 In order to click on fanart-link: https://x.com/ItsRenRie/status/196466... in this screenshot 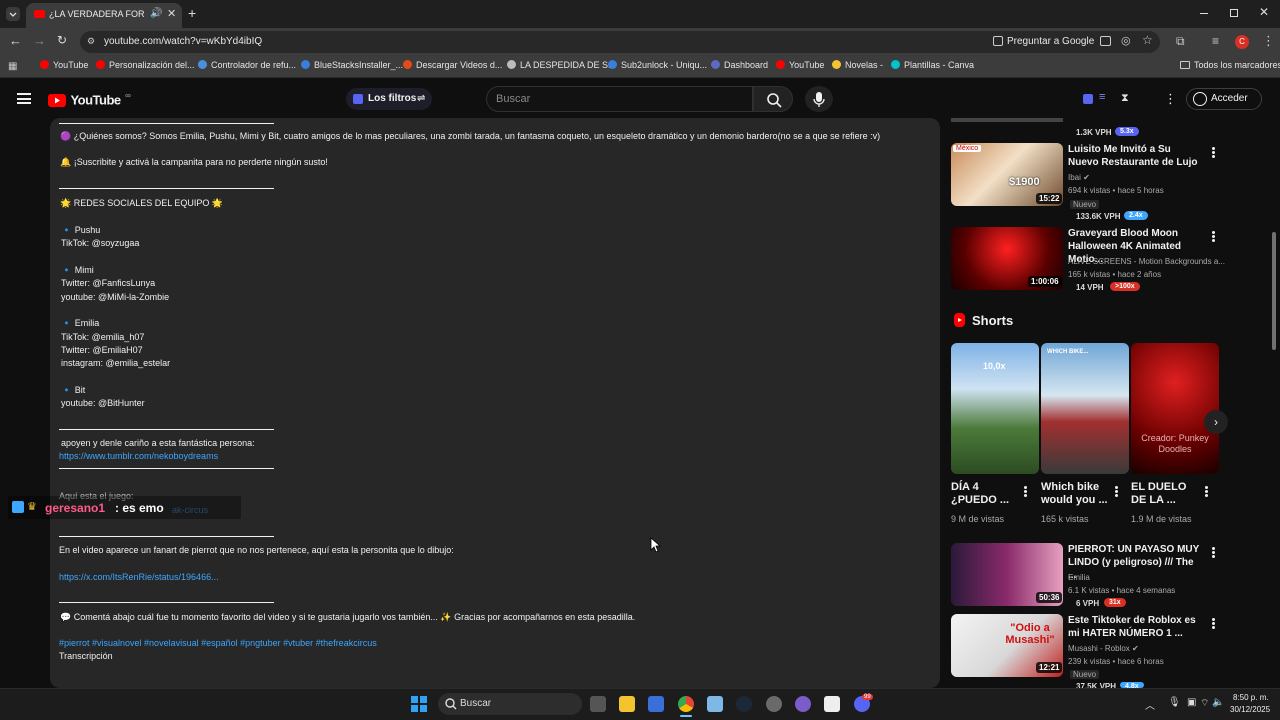, I will do `click(139, 577)`.